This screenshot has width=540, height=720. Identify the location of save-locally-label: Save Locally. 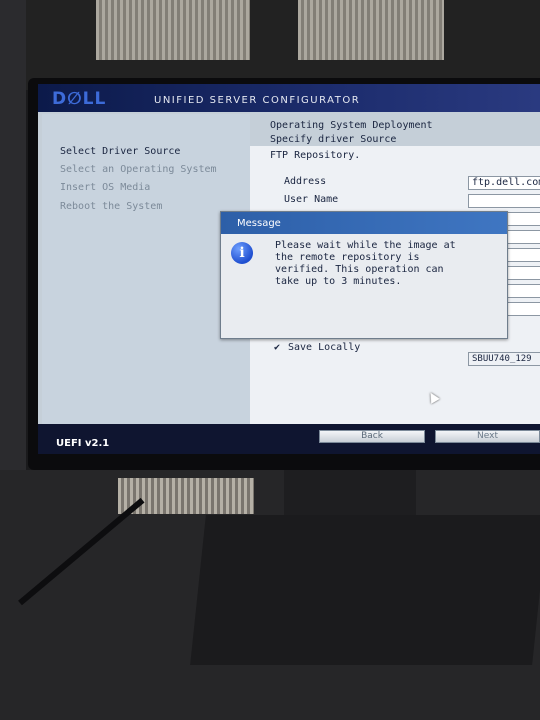
(324, 347).